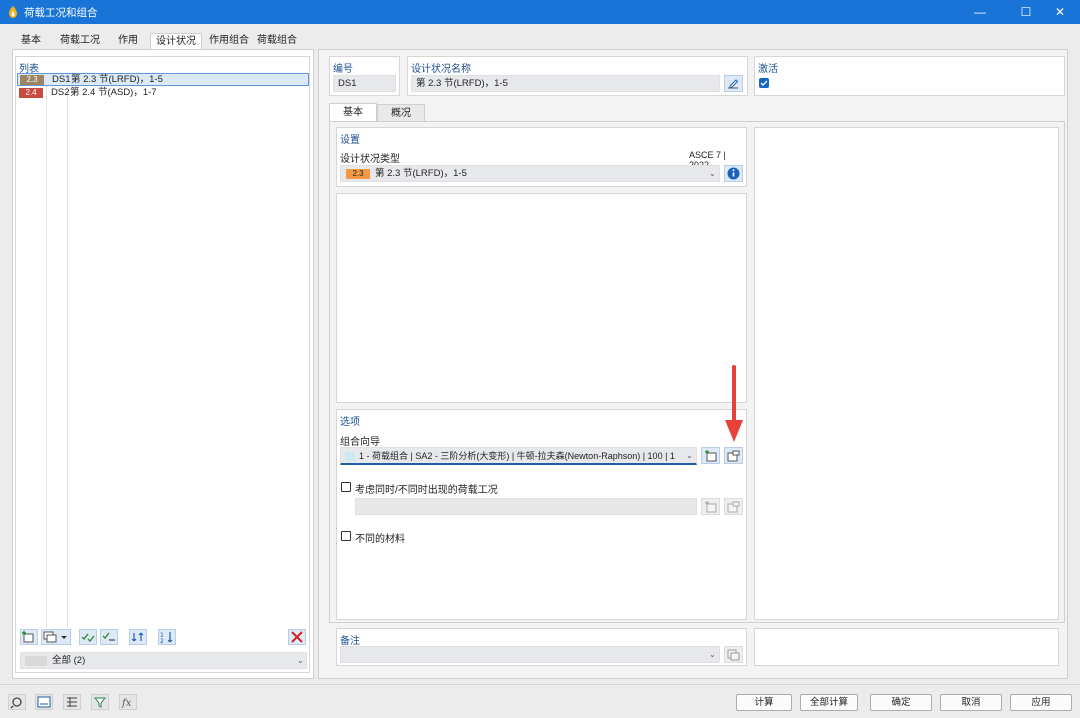  I want to click on active-panel: 激活, so click(909, 76).